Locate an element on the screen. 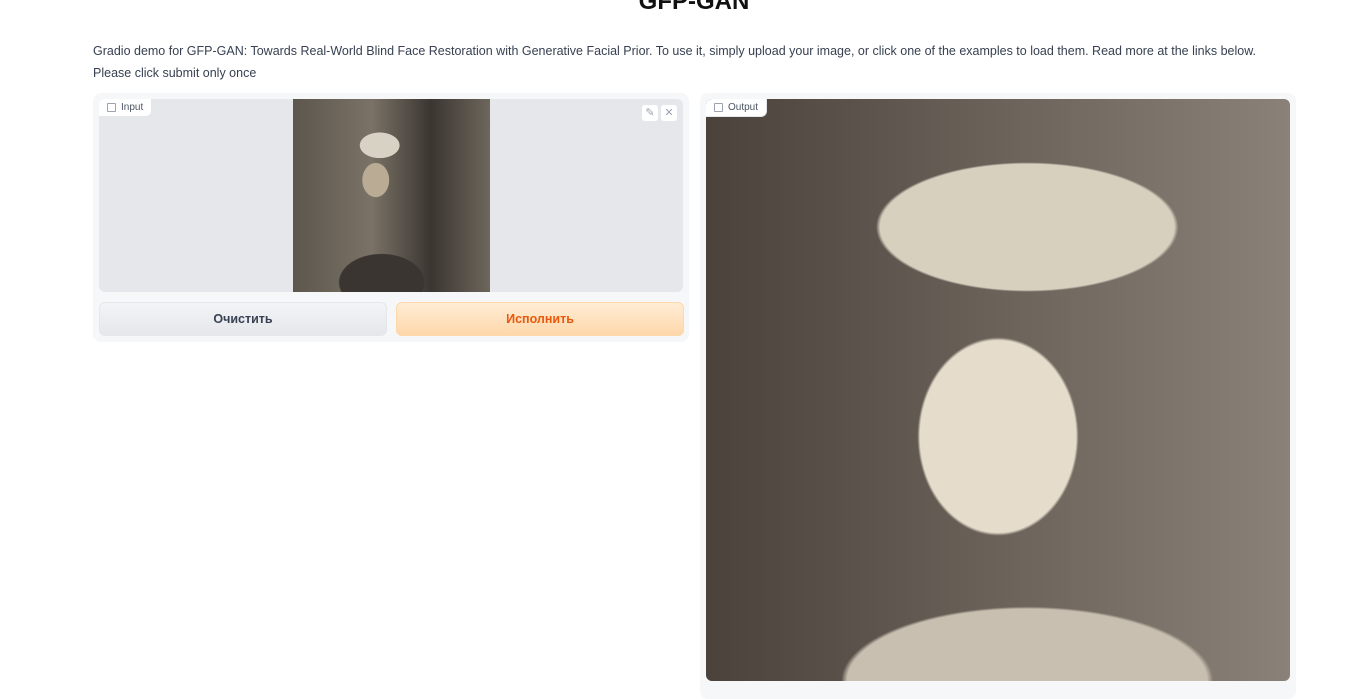 This screenshot has height=699, width=1358. input-photo is located at coordinates (391, 195).